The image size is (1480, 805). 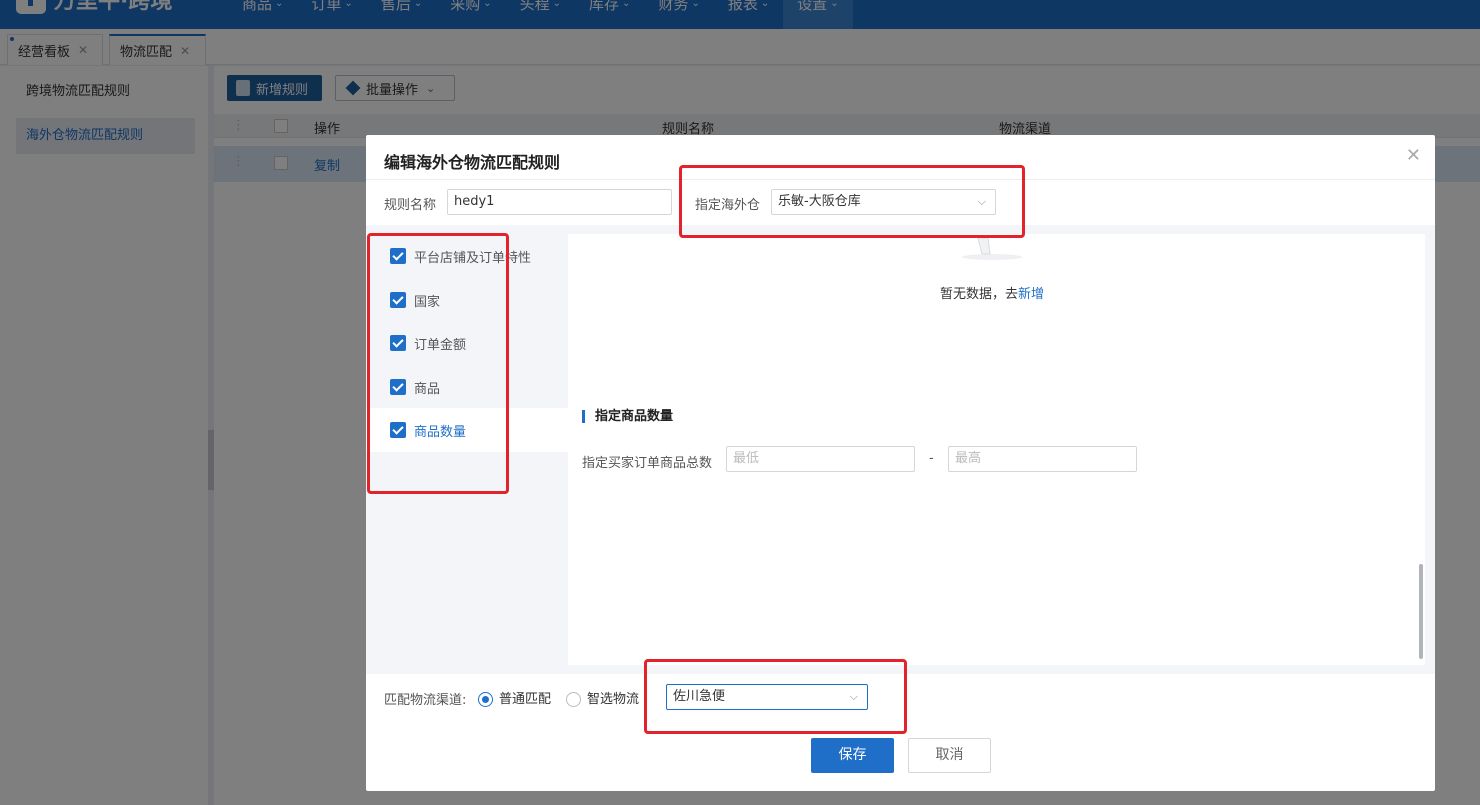 I want to click on add-new-link: 新增, so click(x=1031, y=294).